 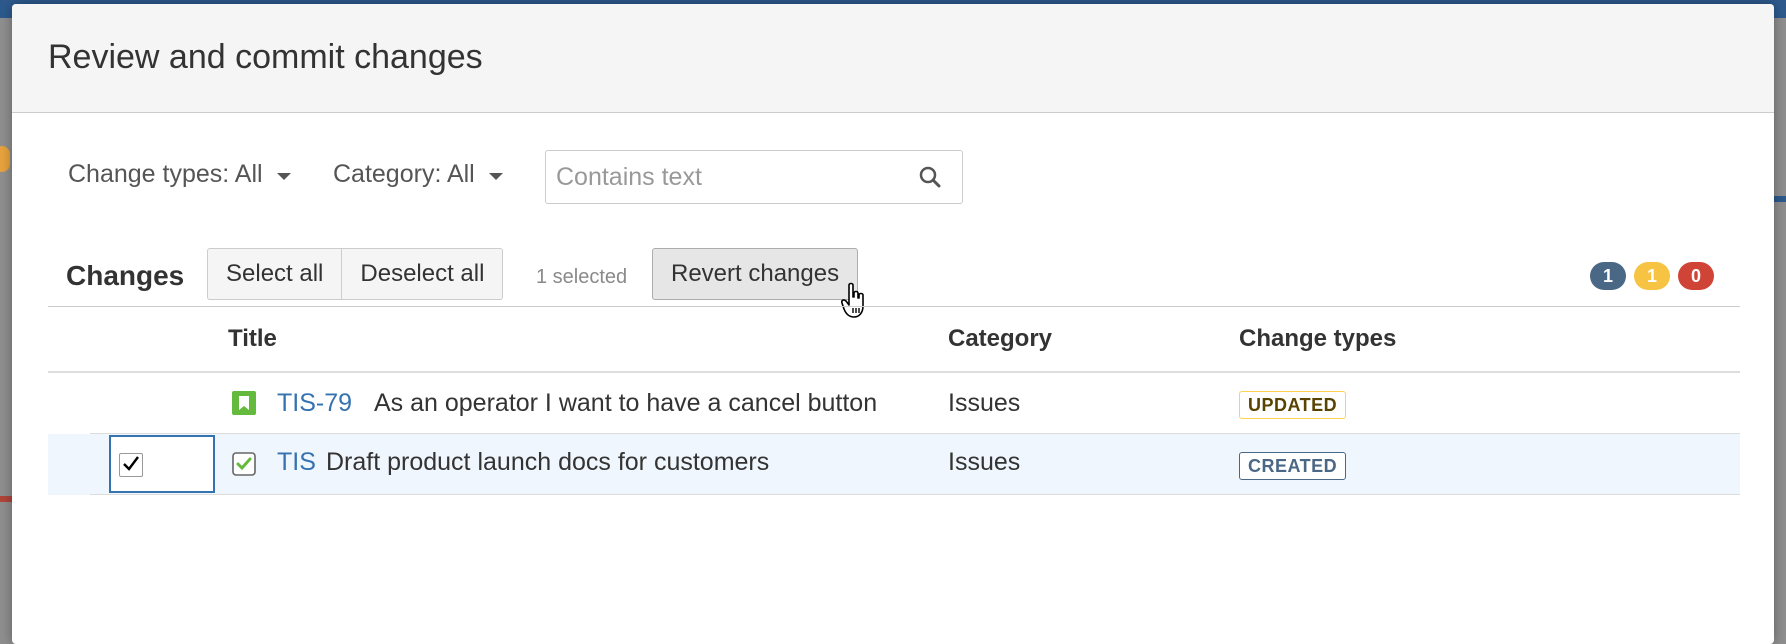 I want to click on checkmark-icon, so click(x=131, y=463).